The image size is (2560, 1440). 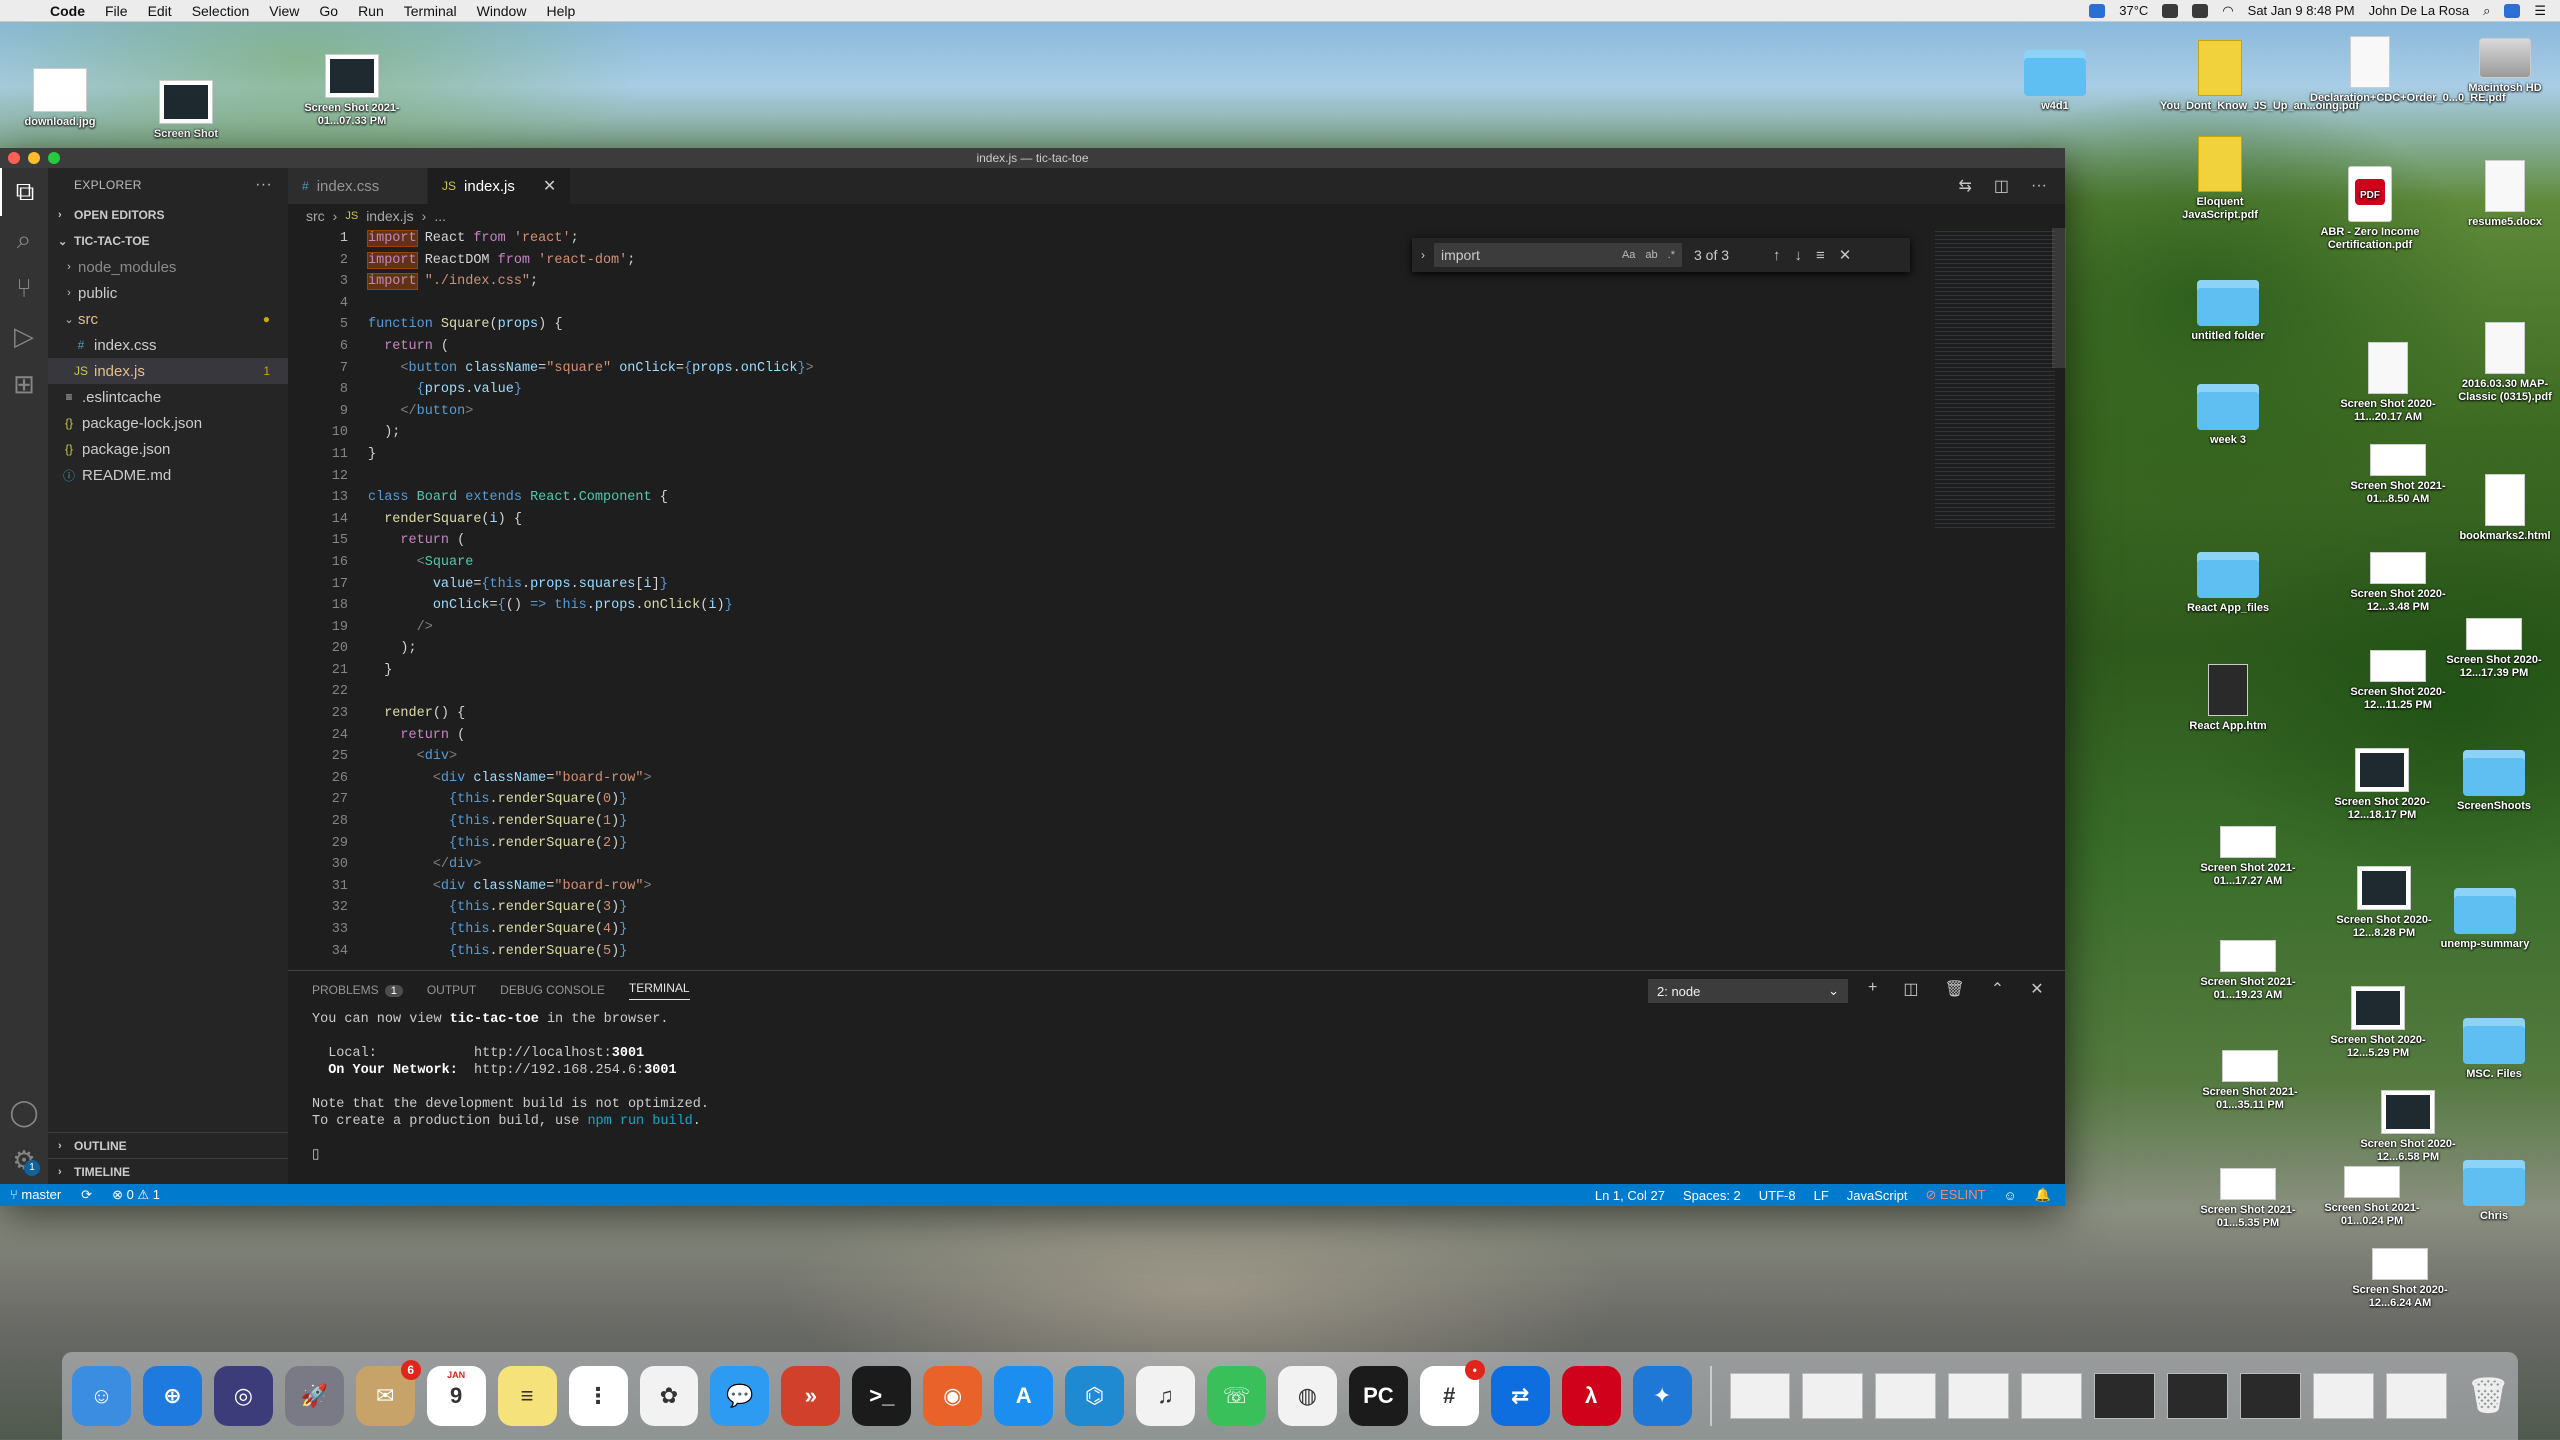 I want to click on desktop-icon: ABR - Zero Income Certification.pdf, so click(x=2370, y=209).